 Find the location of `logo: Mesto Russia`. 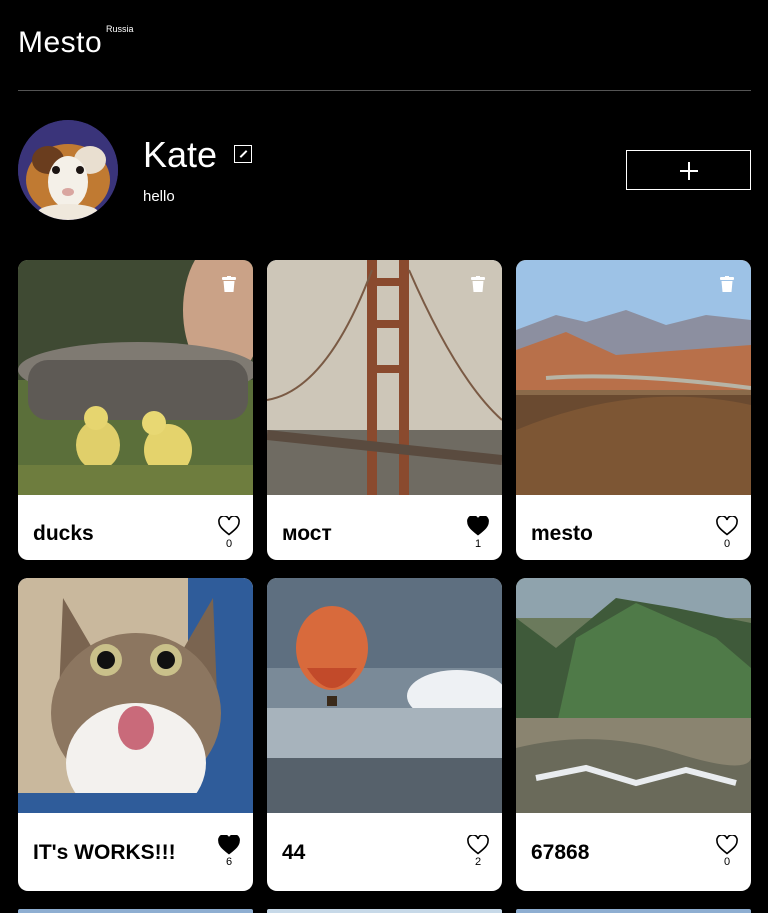

logo: Mesto Russia is located at coordinates (76, 42).